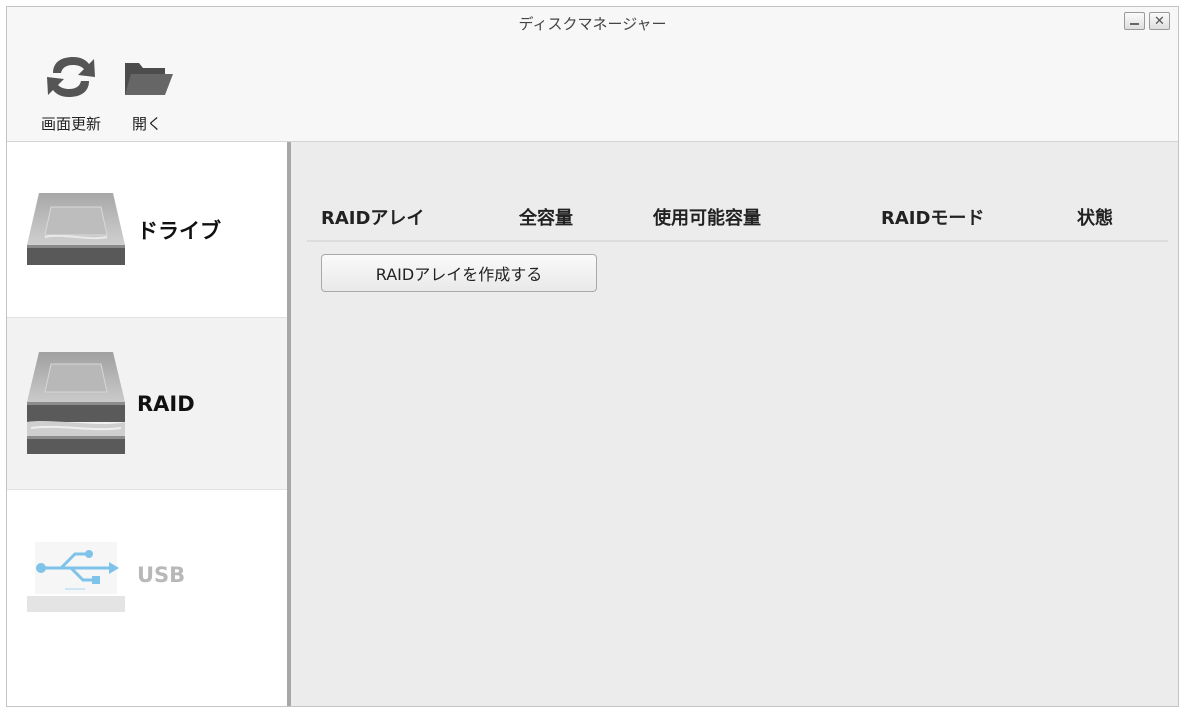 This screenshot has width=1187, height=712. I want to click on column-header-total-capacity: 全容量, so click(546, 217).